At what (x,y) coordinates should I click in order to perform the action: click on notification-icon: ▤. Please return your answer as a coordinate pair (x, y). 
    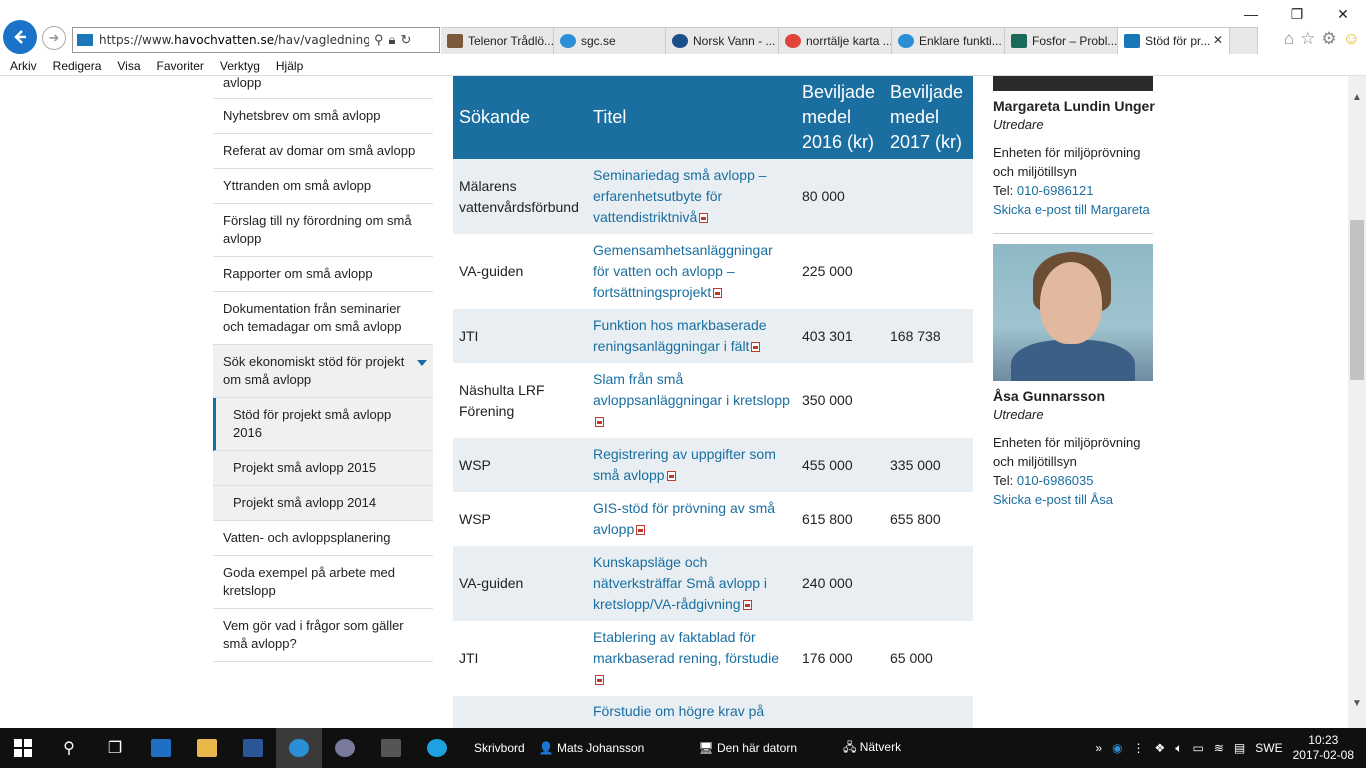
    Looking at the image, I should click on (1239, 748).